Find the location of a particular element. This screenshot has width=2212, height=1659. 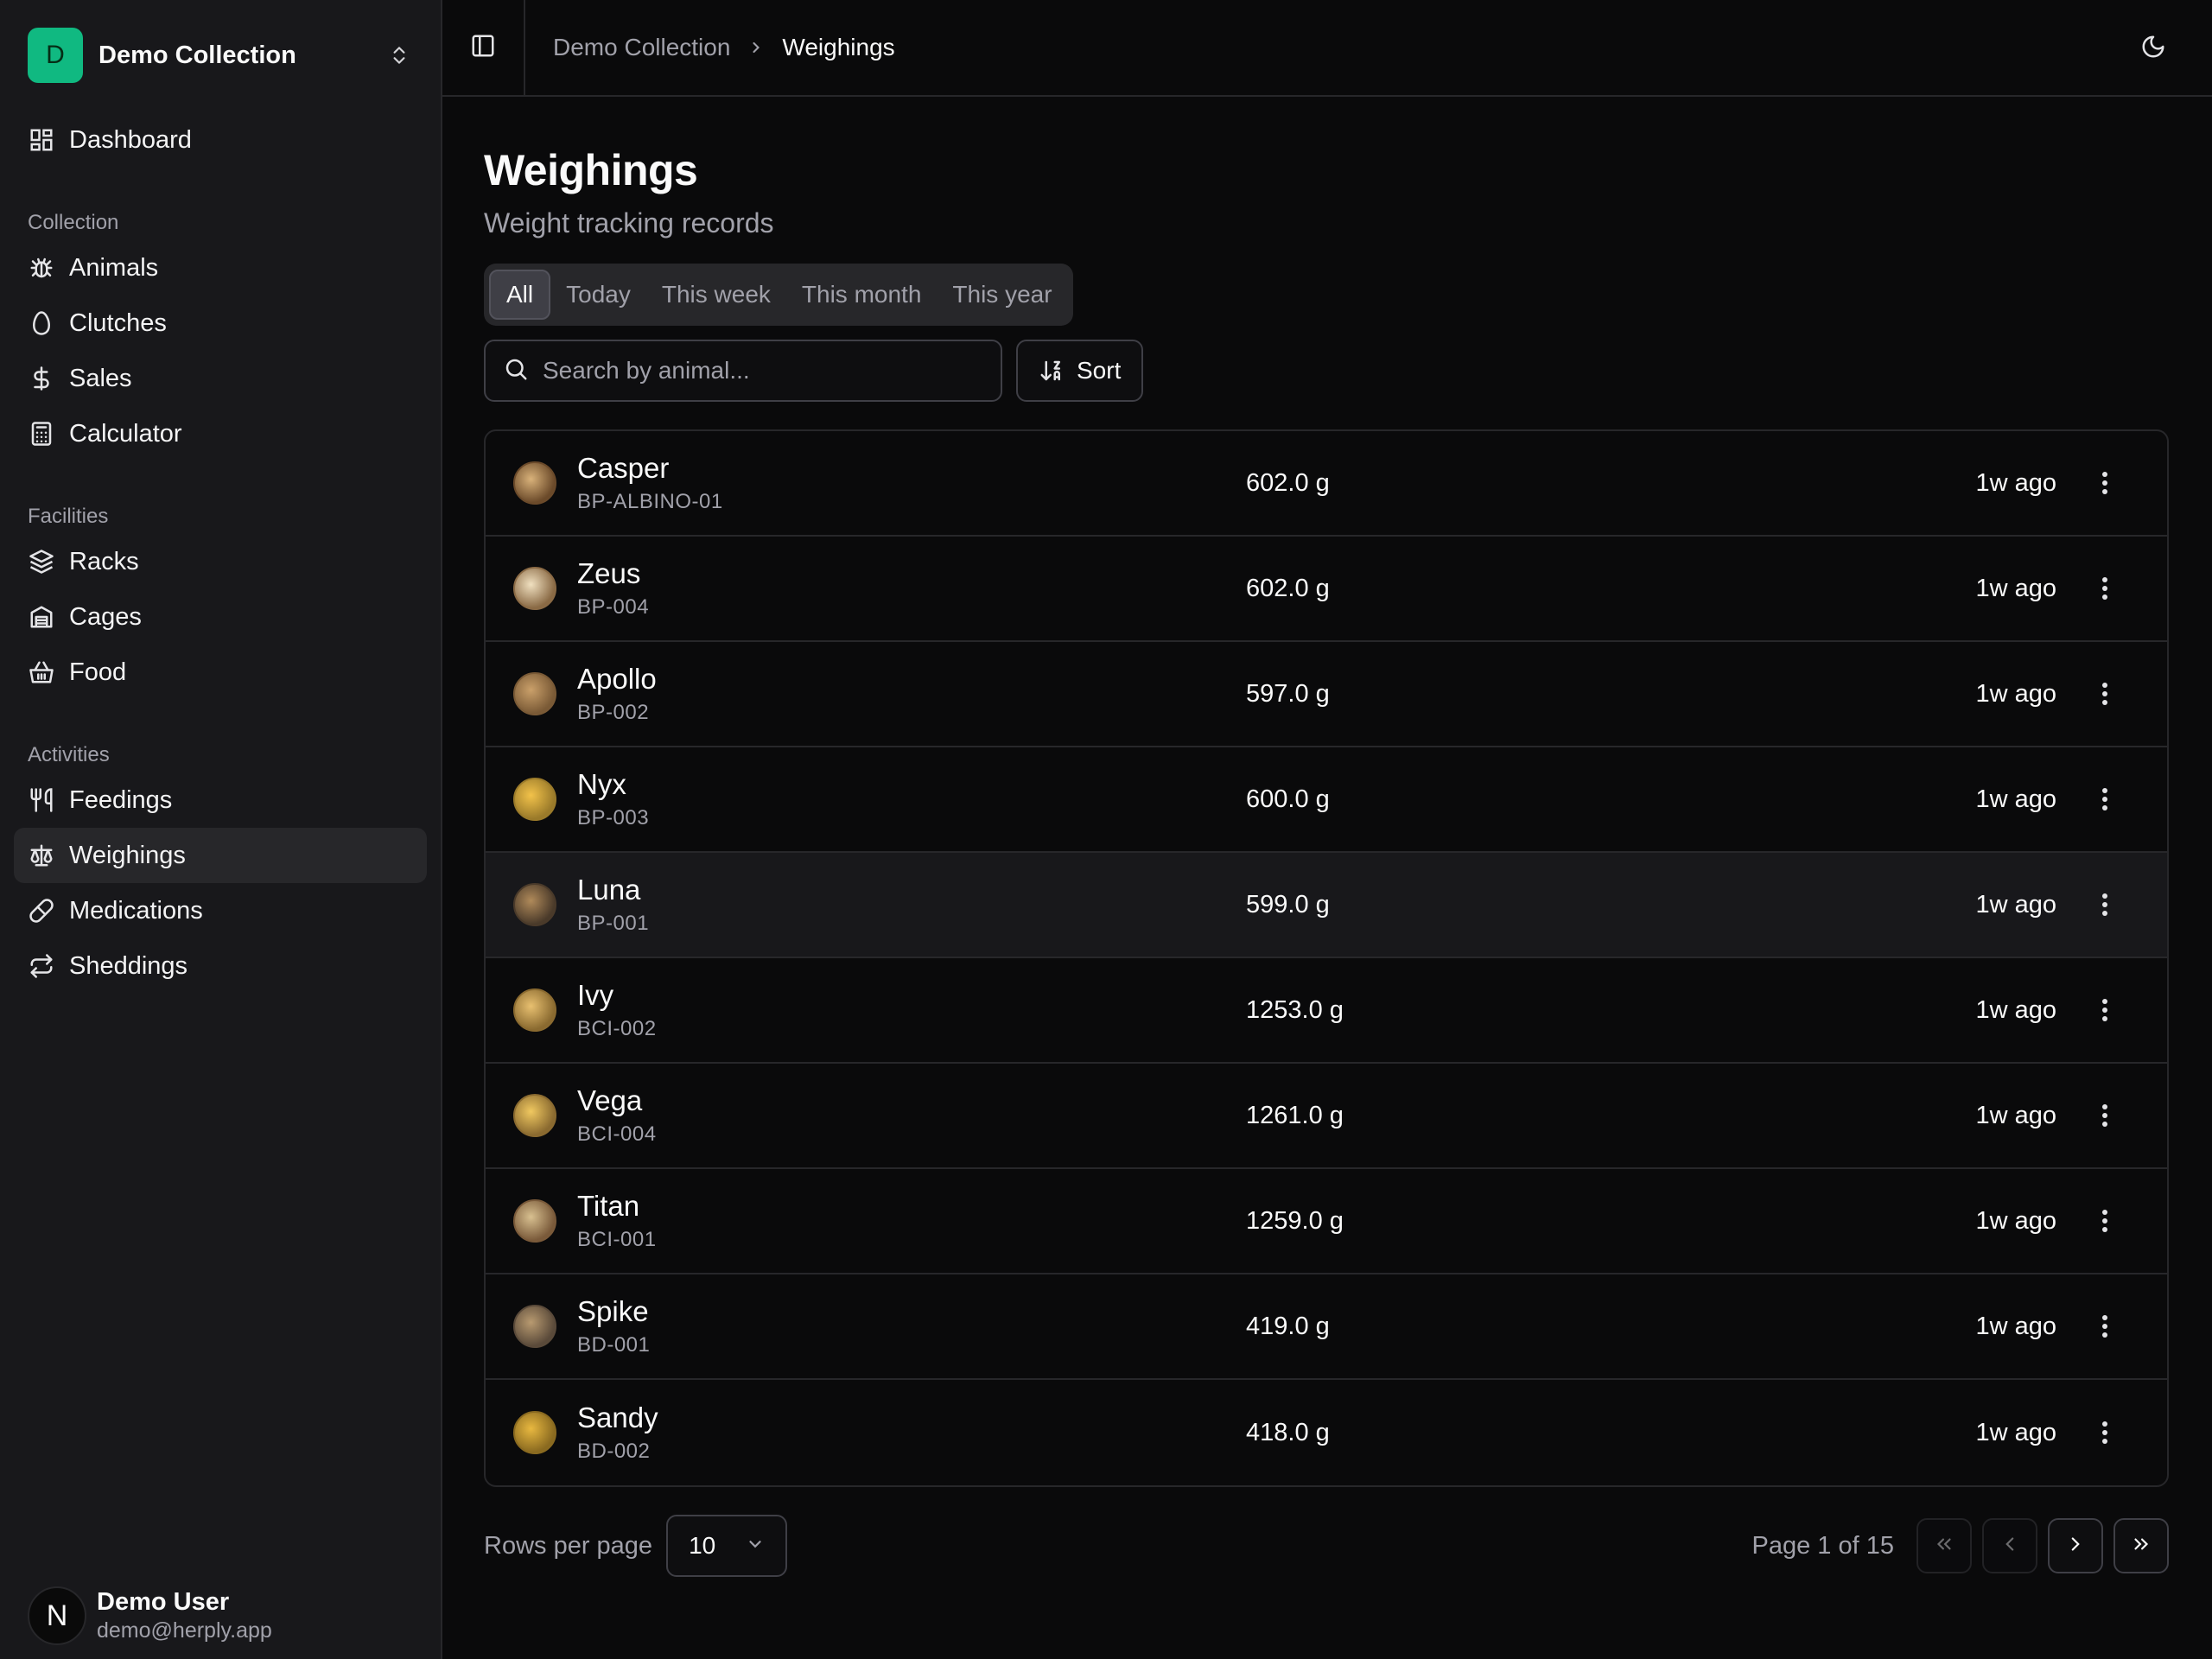

chevrons-left-icon is located at coordinates (1944, 1546).